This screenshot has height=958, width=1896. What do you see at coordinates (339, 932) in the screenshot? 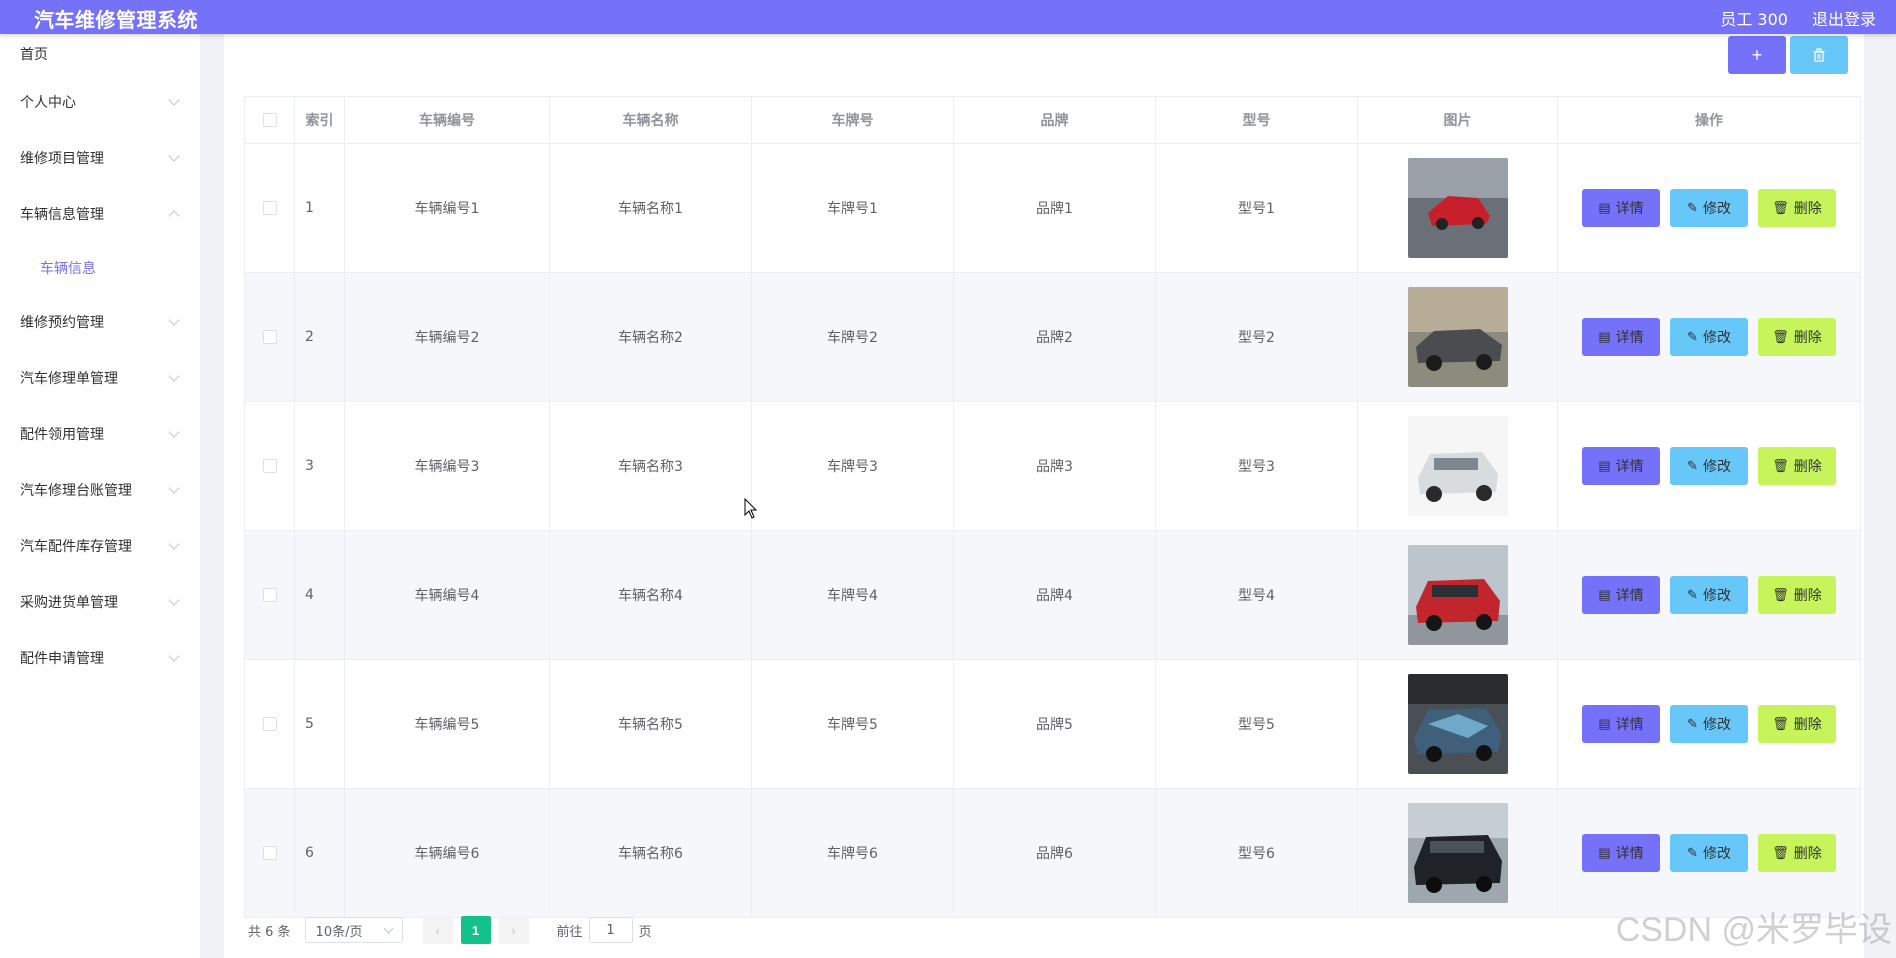
I see `page-size-value: 10条/页` at bounding box center [339, 932].